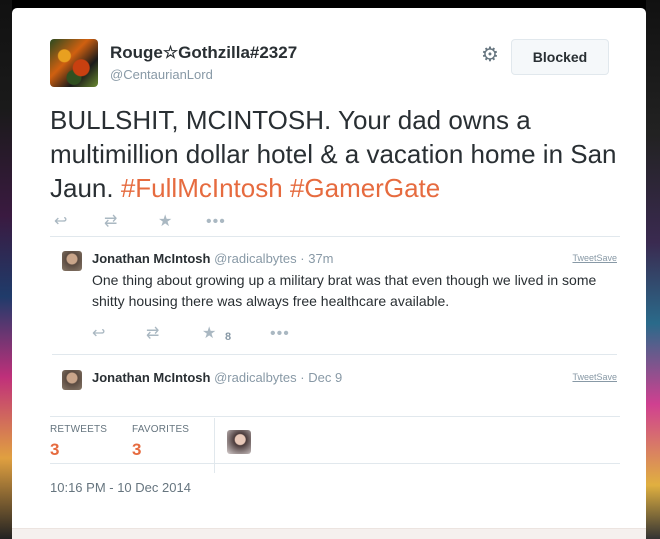 The width and height of the screenshot is (660, 539). I want to click on gear-icon: ⚙, so click(490, 55).